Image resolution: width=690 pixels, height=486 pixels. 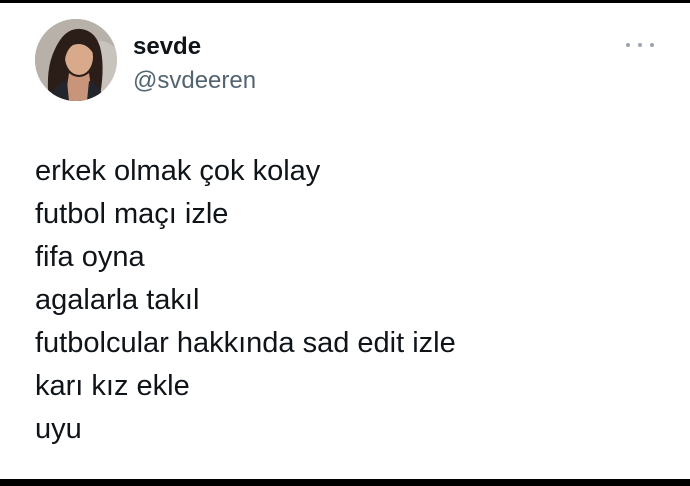 I want to click on avatar, so click(x=76, y=60).